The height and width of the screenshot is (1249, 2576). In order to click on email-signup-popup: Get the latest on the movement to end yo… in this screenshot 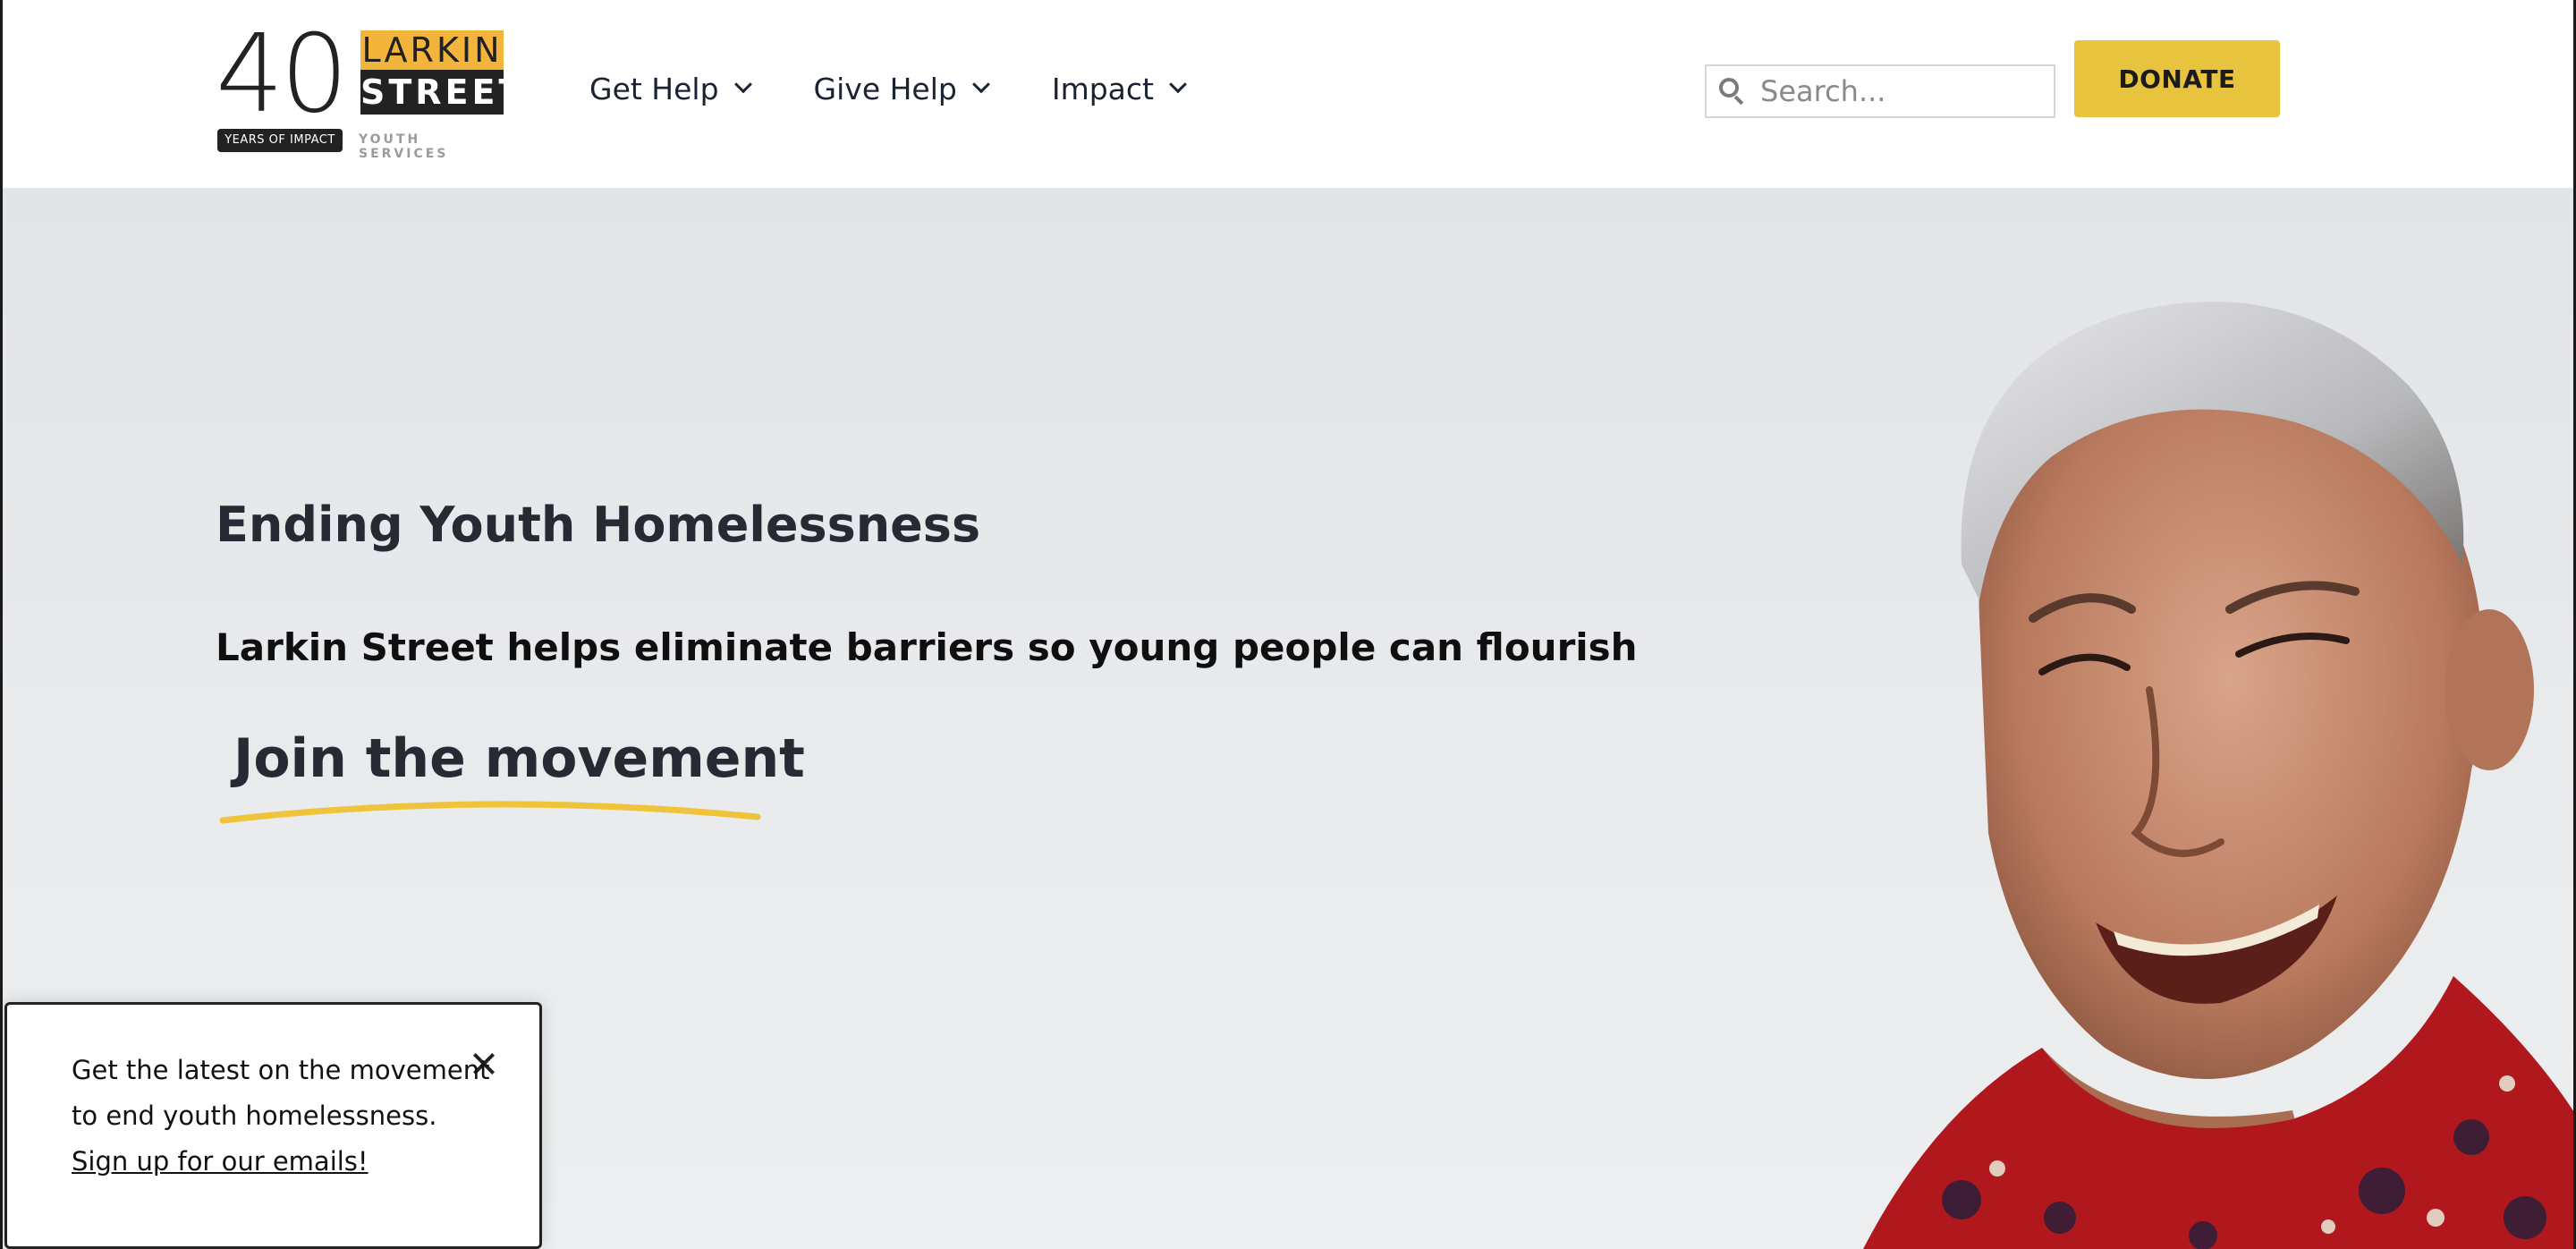, I will do `click(273, 1125)`.